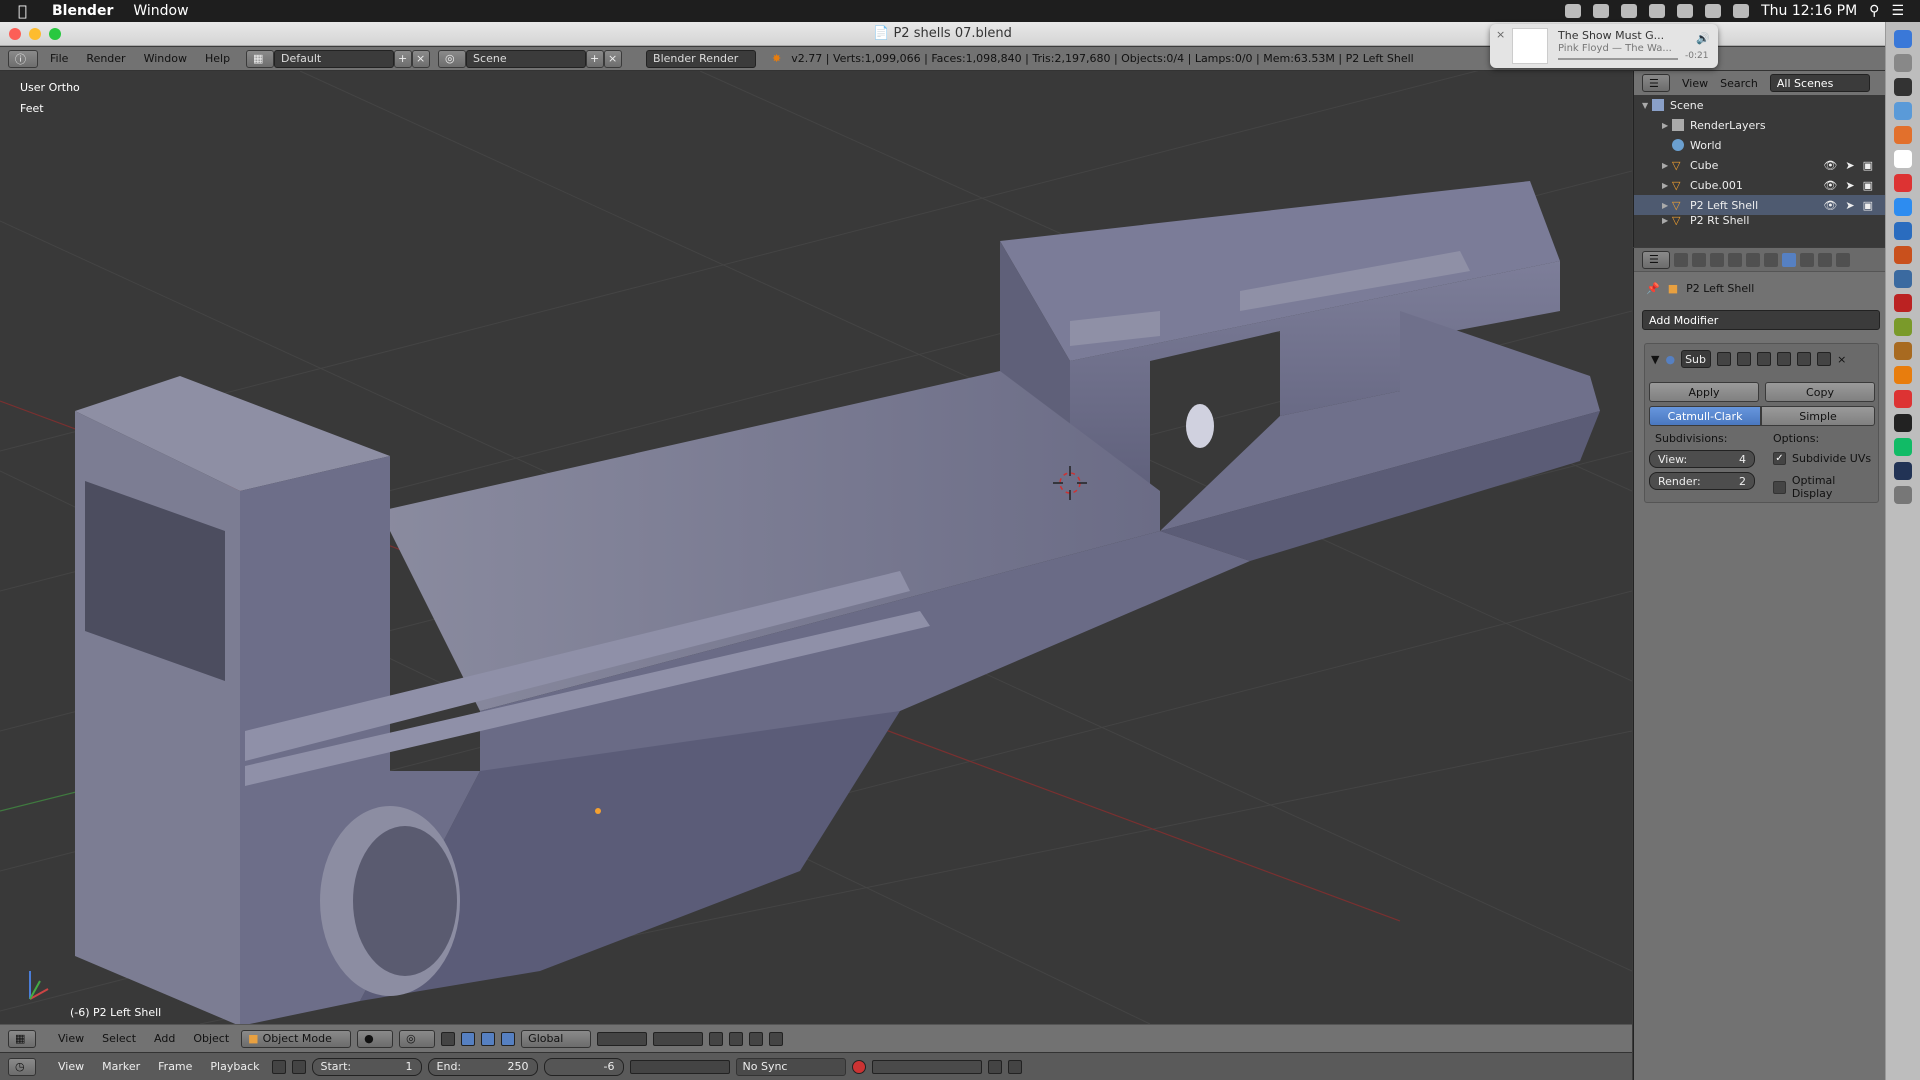 The image size is (1920, 1080). Describe the element at coordinates (1655, 359) in the screenshot. I see `collapse-icon: ▼` at that location.